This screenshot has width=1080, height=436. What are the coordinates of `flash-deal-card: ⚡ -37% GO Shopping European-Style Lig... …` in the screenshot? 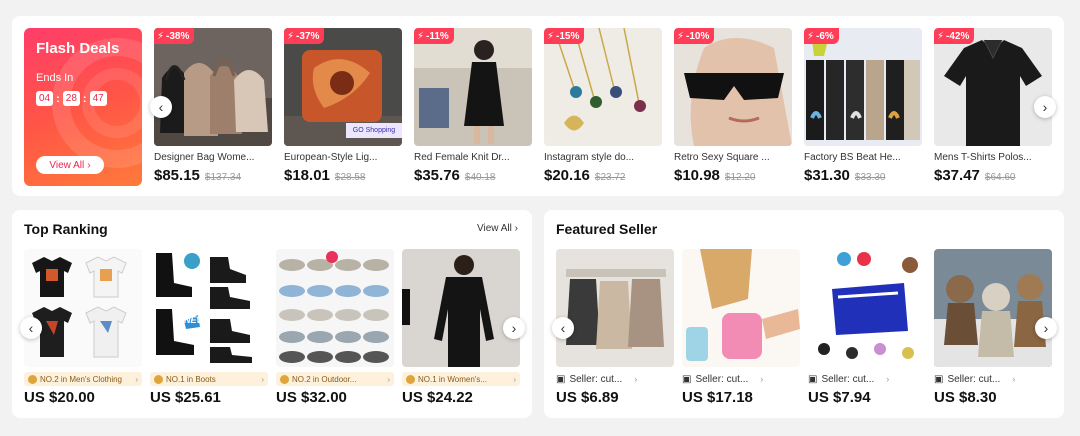 It's located at (343, 106).